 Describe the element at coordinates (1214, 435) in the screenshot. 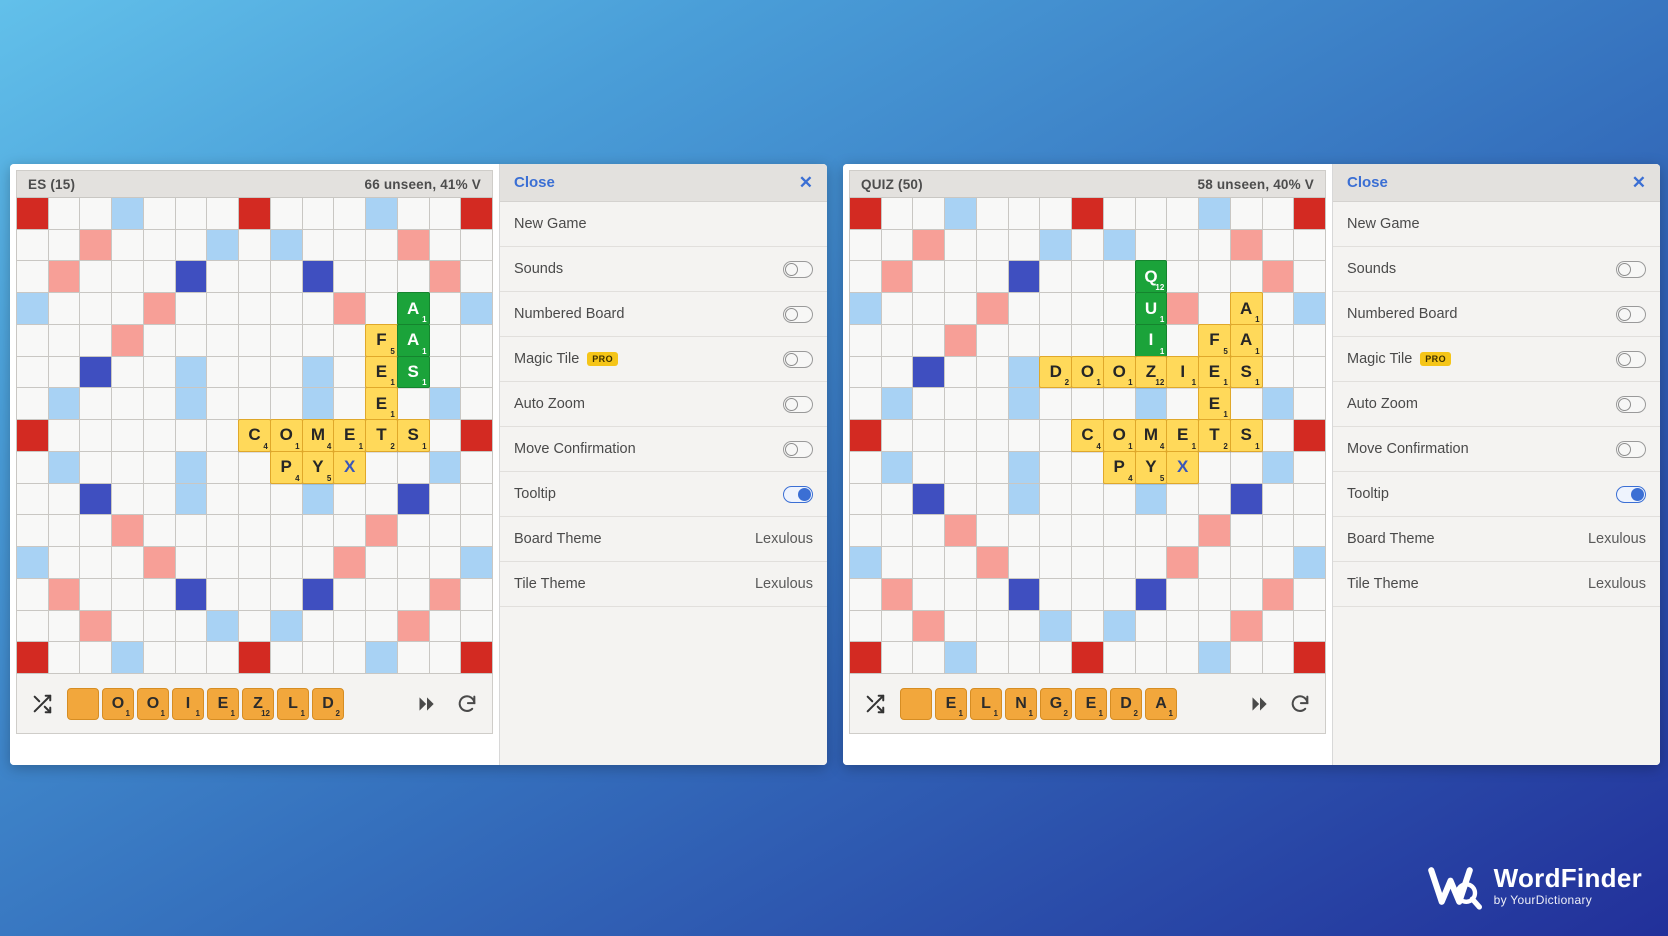

I see `board-tile: T2` at that location.